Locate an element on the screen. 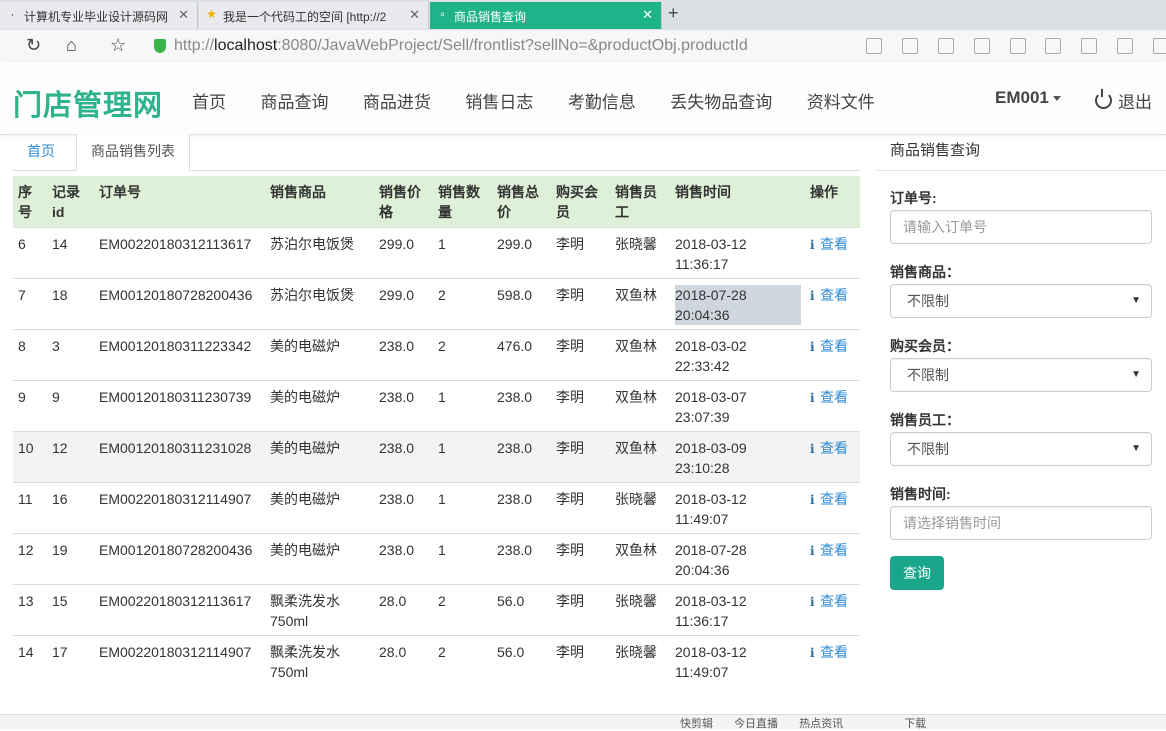 This screenshot has width=1166, height=731. apps-icon is located at coordinates (874, 46).